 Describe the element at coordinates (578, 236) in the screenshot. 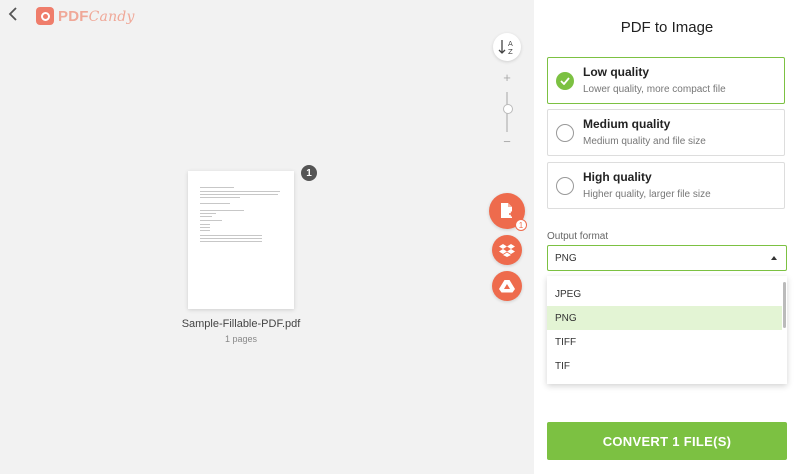

I see `output-format-label: Output format` at that location.